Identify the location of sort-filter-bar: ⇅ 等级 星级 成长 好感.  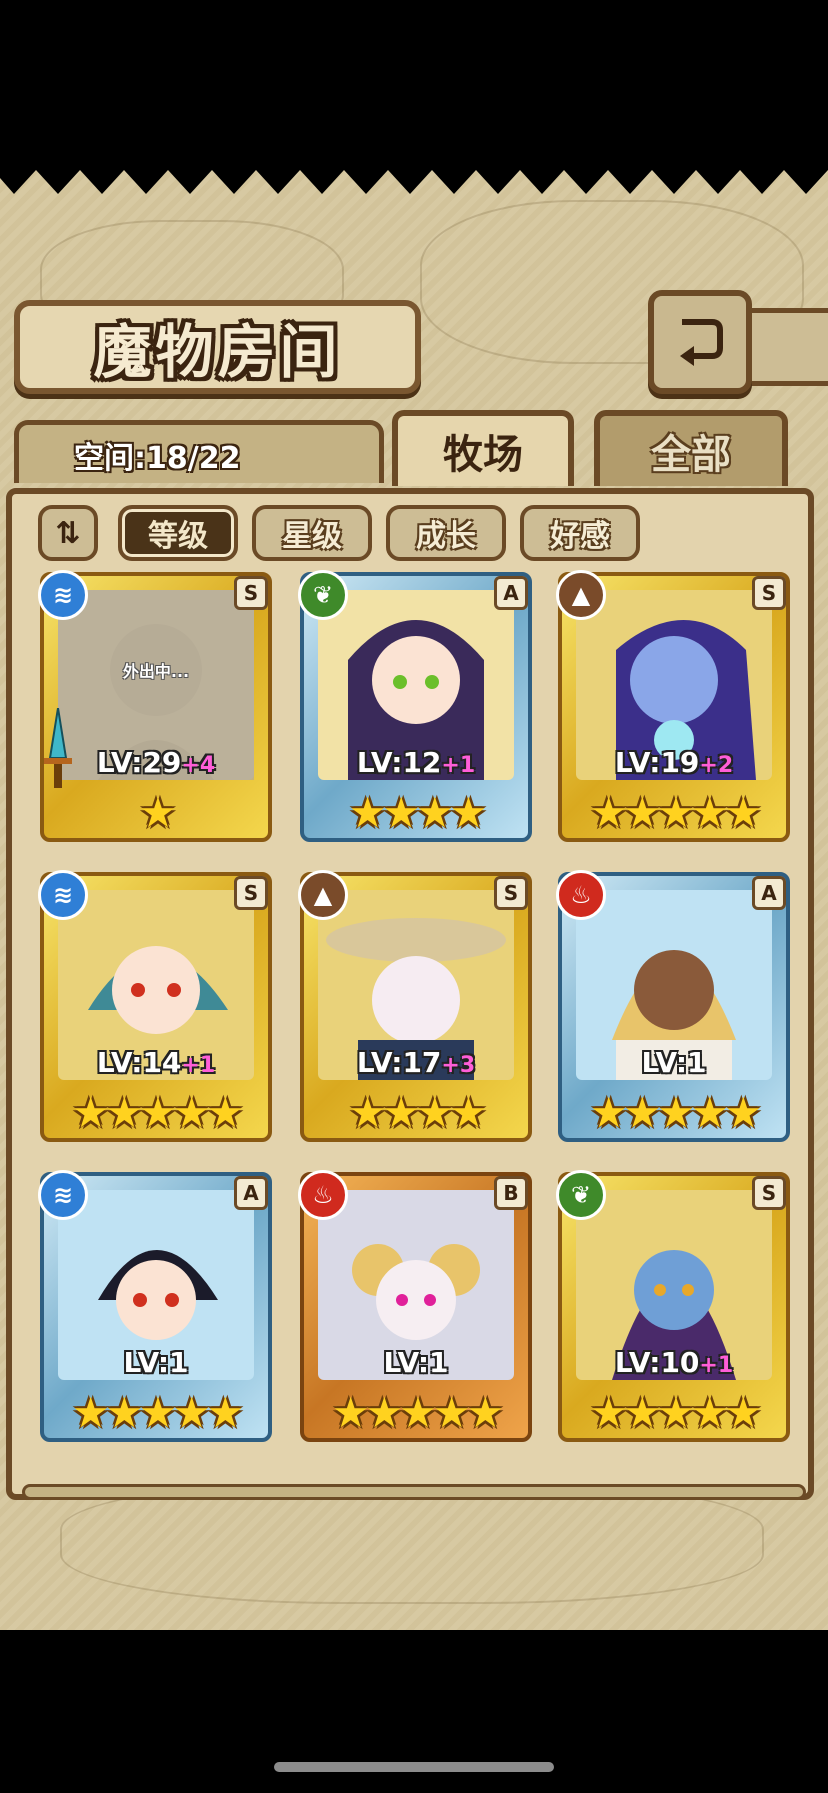
(410, 533).